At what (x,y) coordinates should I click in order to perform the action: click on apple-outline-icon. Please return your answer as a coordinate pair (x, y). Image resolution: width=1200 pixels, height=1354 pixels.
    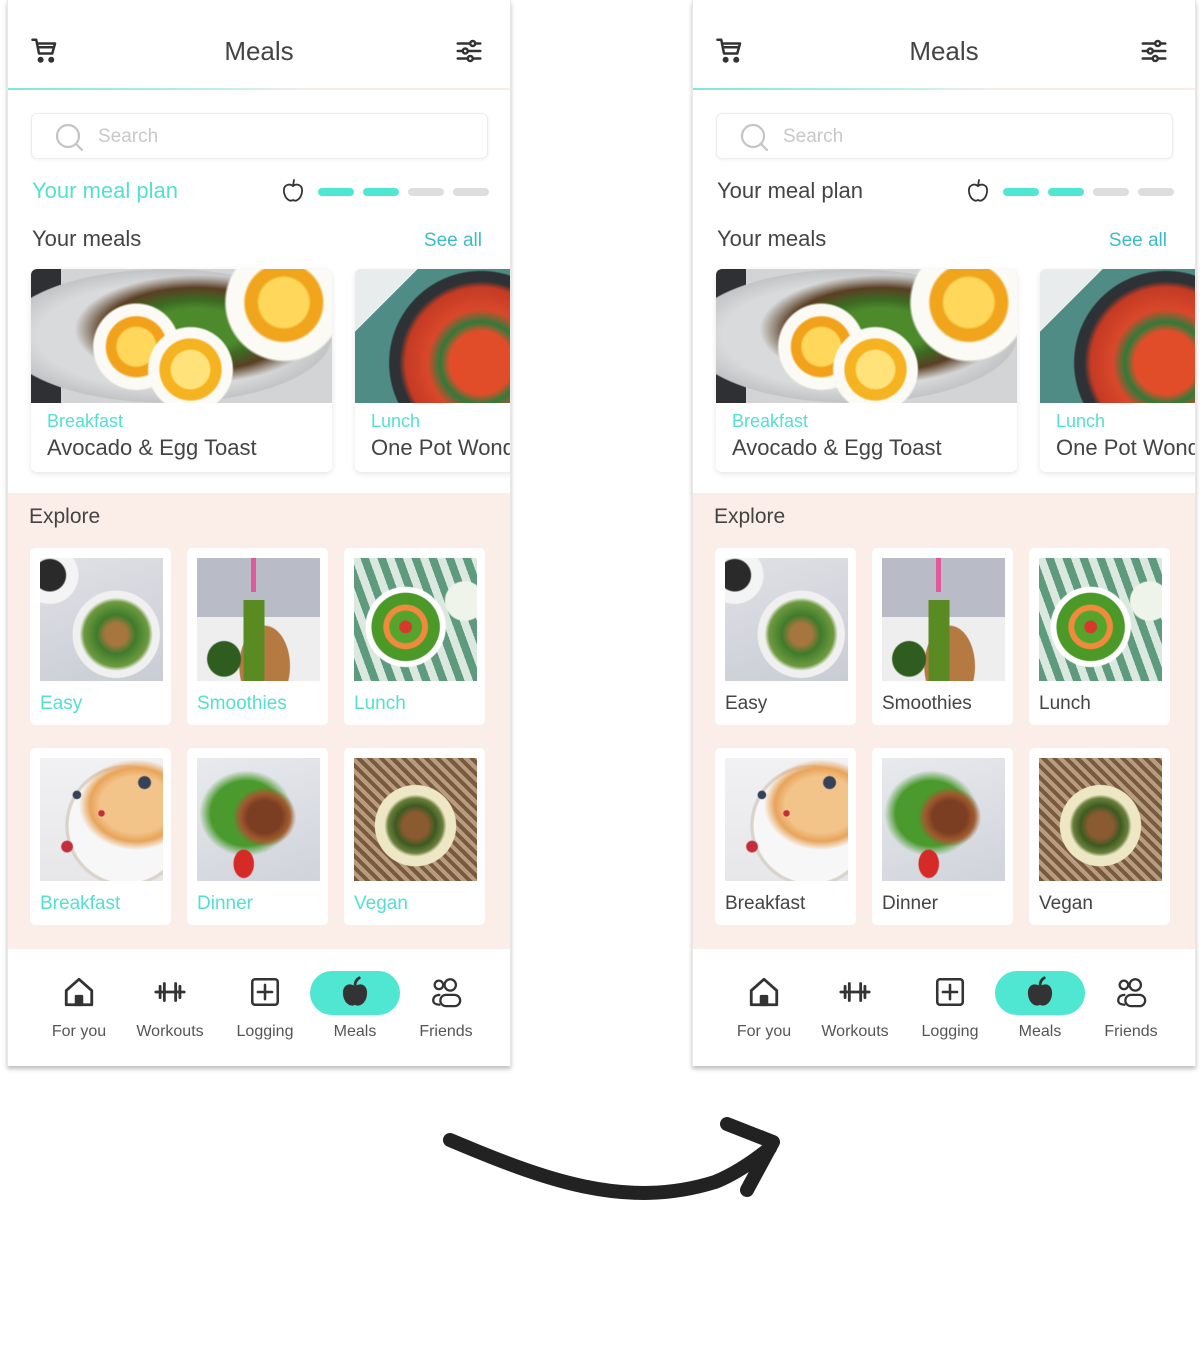
    Looking at the image, I should click on (293, 190).